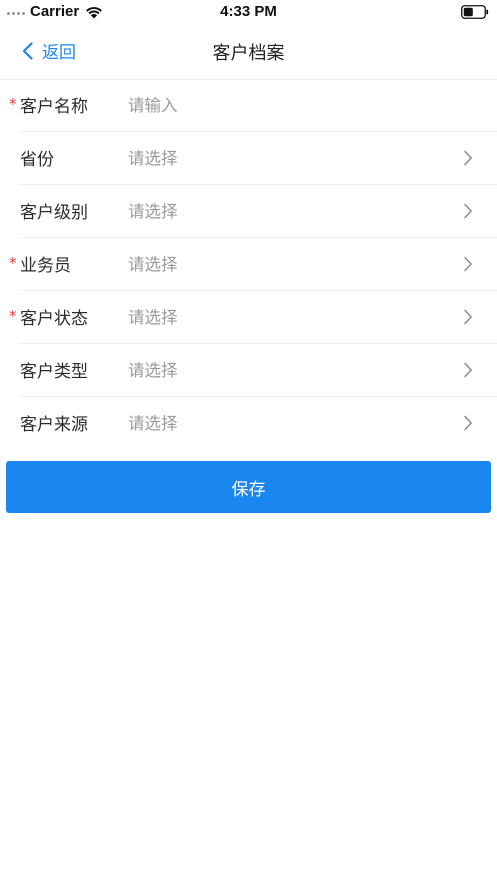 This screenshot has height=883, width=497. I want to click on field-label: 客户状态, so click(54, 319).